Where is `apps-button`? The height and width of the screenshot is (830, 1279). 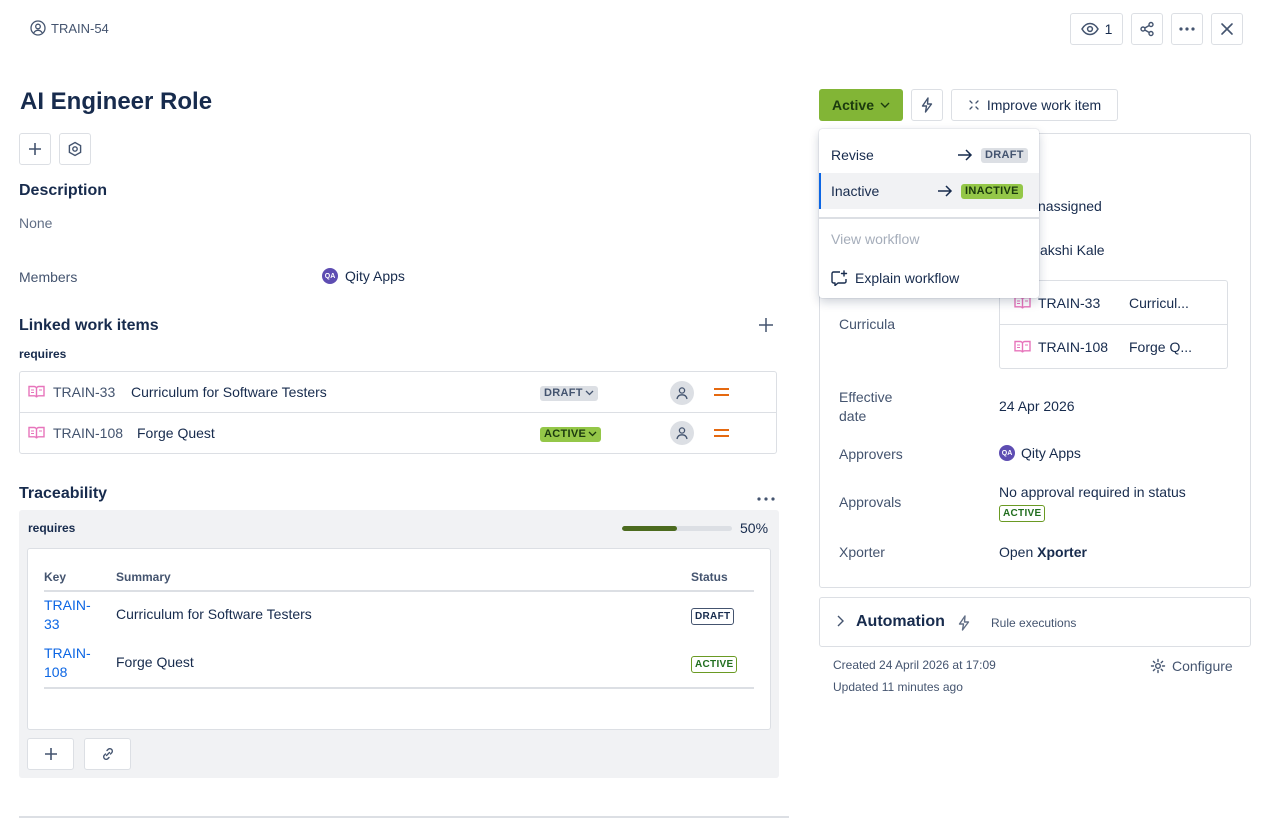
apps-button is located at coordinates (75, 149).